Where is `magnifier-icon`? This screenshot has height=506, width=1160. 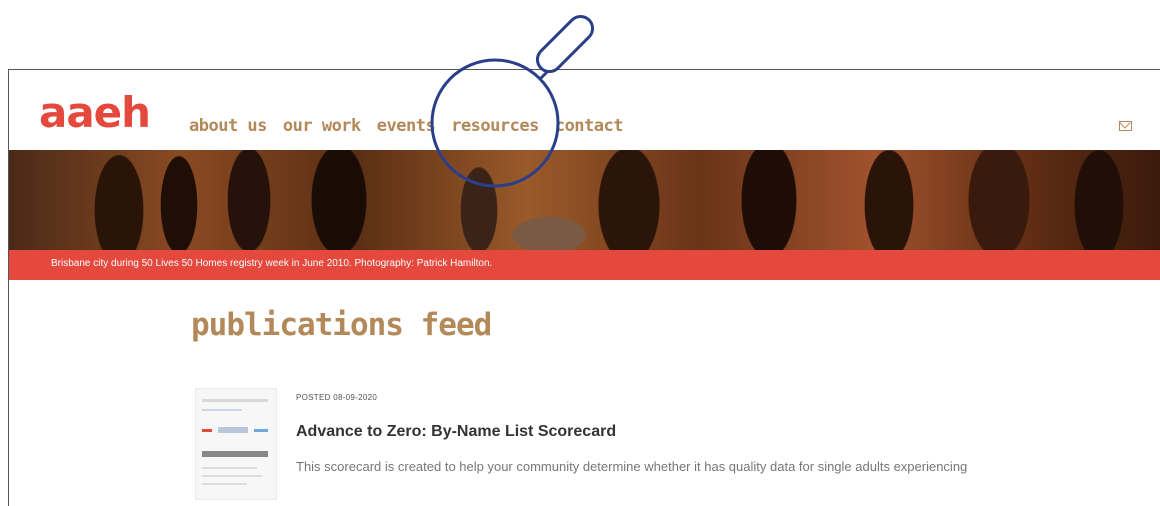
magnifier-icon is located at coordinates (512, 101).